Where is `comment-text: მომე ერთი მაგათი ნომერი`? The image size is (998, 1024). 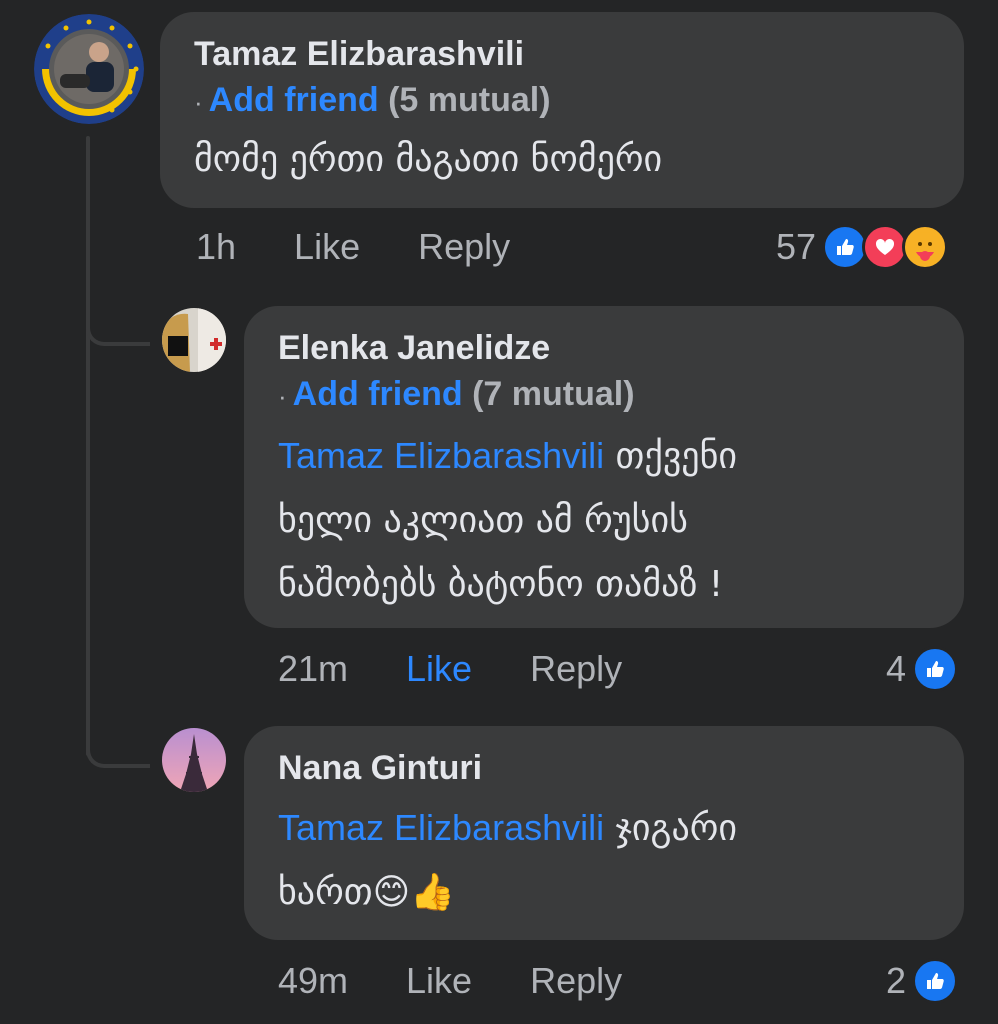 comment-text: მომე ერთი მაგათი ნომერი is located at coordinates (428, 159).